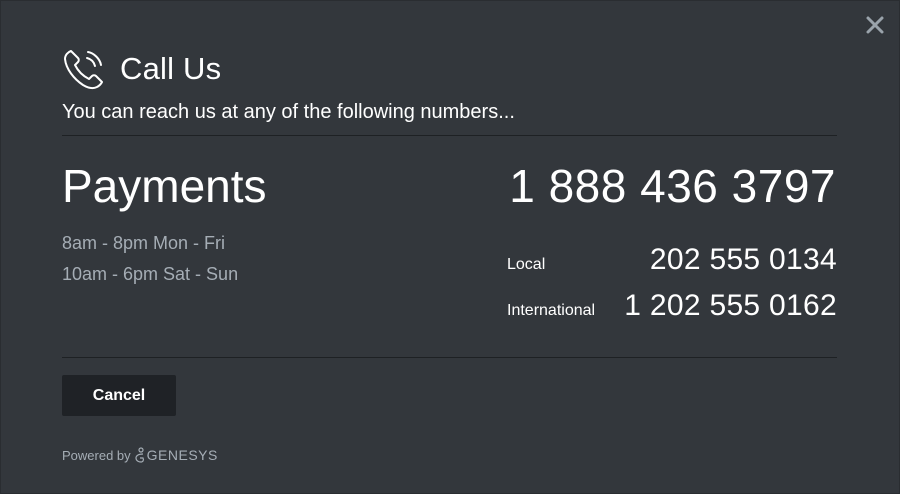 The height and width of the screenshot is (494, 900). What do you see at coordinates (150, 259) in the screenshot?
I see `department-hours: 8am - 8pm Mon - Fri 10am - 6pm Sat - Sun` at bounding box center [150, 259].